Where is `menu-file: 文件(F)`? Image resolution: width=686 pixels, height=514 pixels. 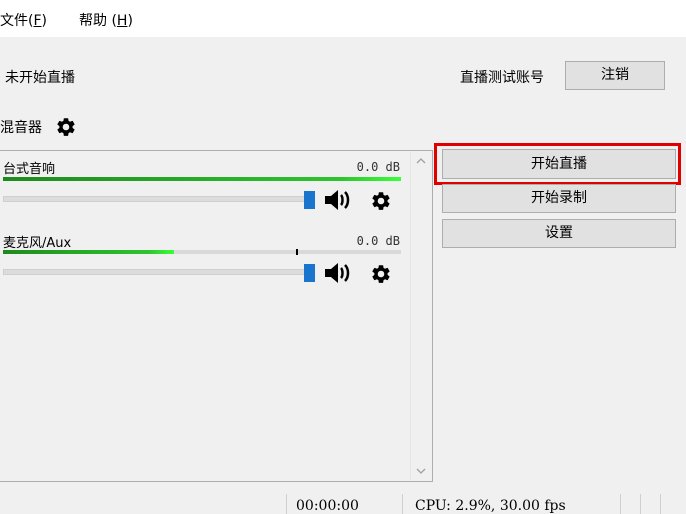 menu-file: 文件(F) is located at coordinates (23, 20).